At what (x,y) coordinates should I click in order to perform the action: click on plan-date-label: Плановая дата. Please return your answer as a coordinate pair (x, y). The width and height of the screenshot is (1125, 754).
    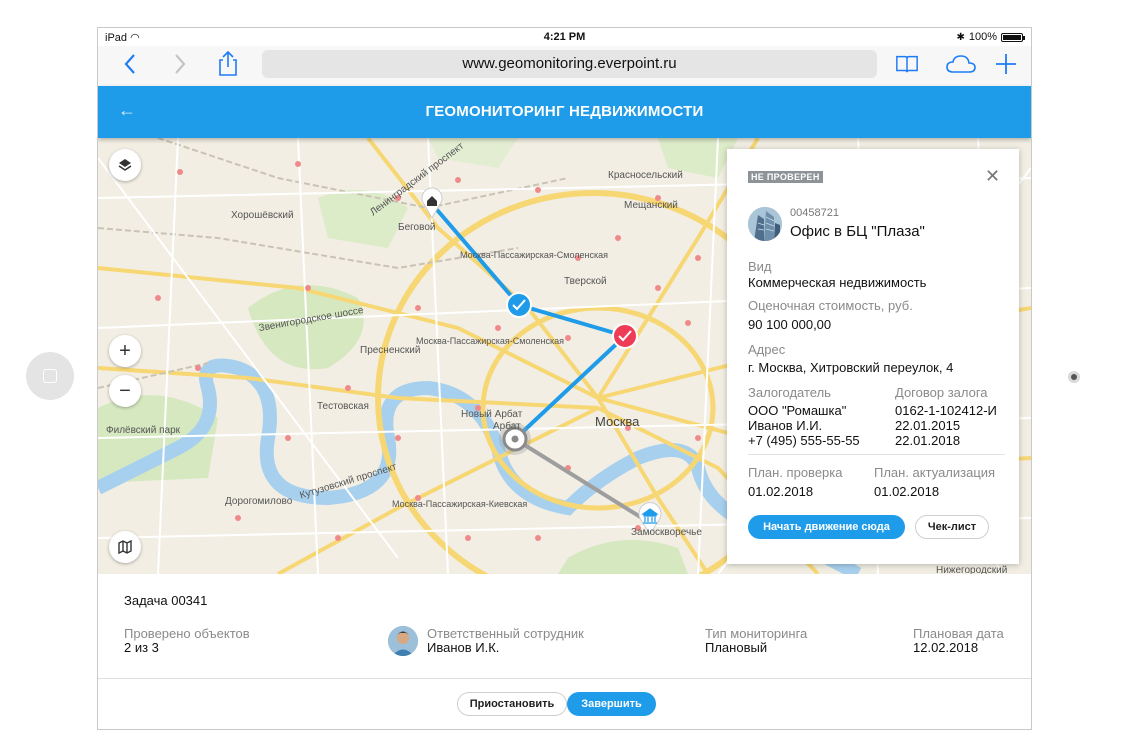
    Looking at the image, I should click on (958, 633).